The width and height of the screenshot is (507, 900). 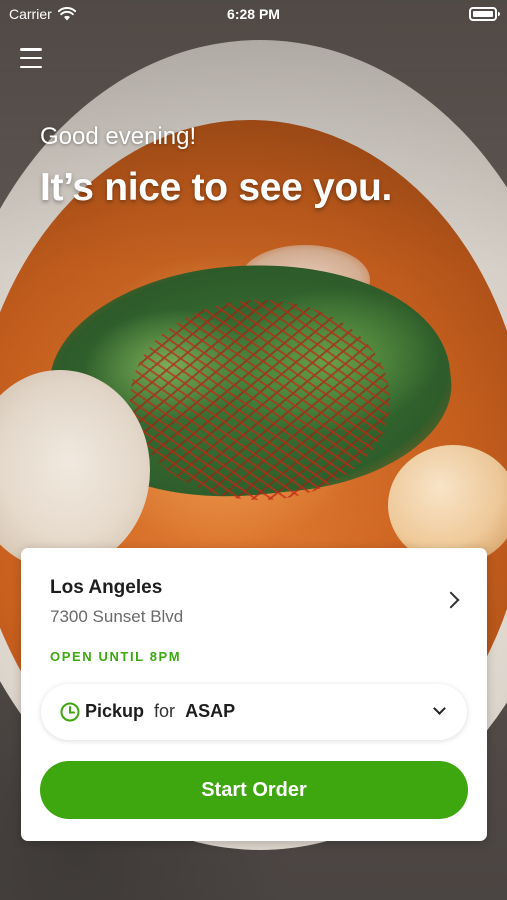 I want to click on greeting-text: Good evening!, so click(x=118, y=136).